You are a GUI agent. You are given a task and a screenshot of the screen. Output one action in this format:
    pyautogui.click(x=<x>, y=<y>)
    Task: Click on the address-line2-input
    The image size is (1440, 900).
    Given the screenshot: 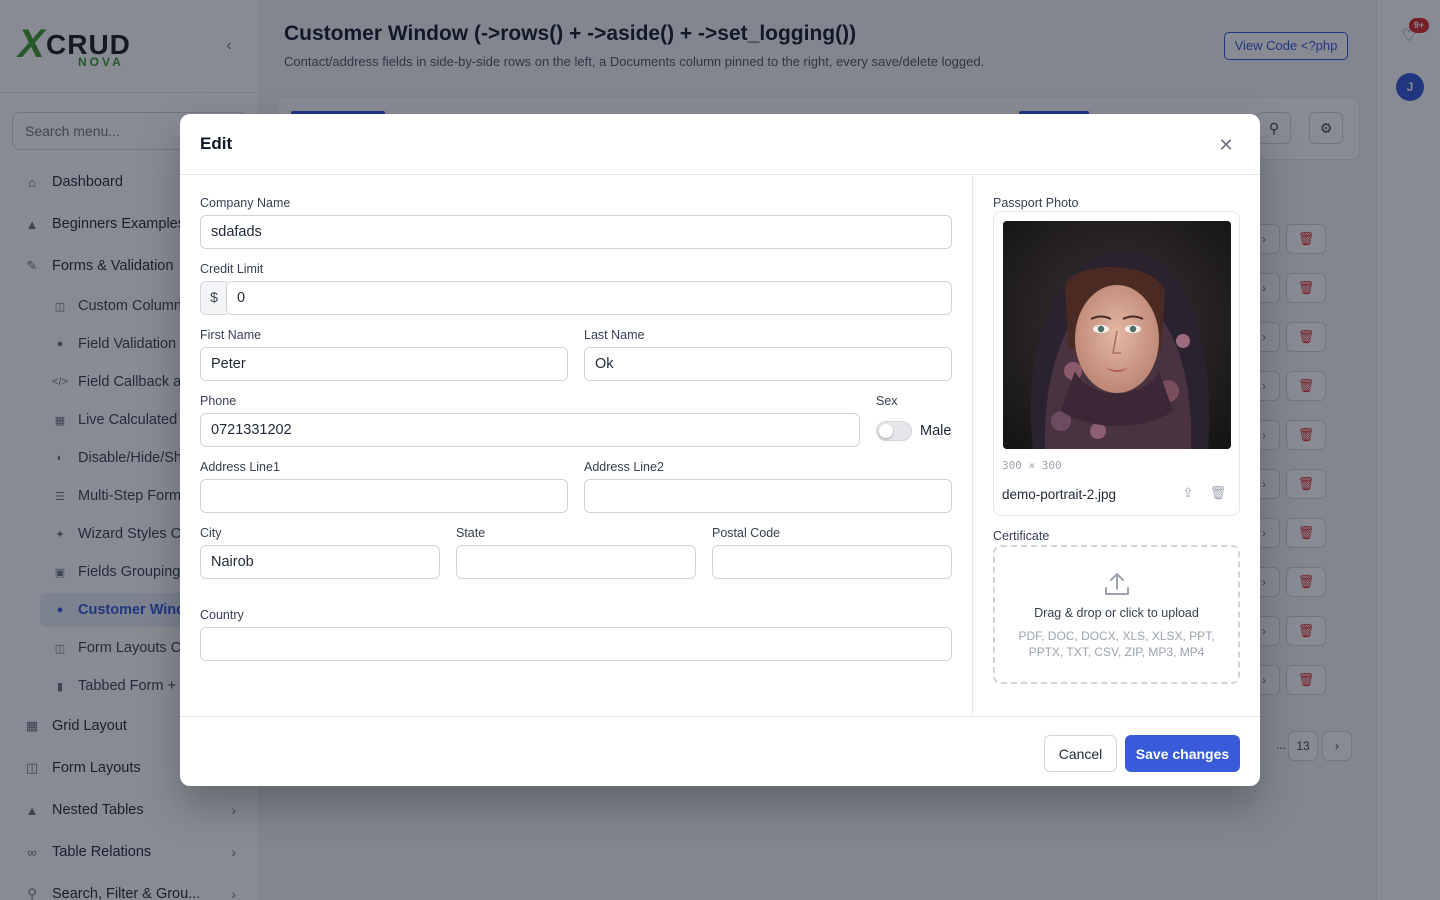 What is the action you would take?
    pyautogui.click(x=768, y=496)
    